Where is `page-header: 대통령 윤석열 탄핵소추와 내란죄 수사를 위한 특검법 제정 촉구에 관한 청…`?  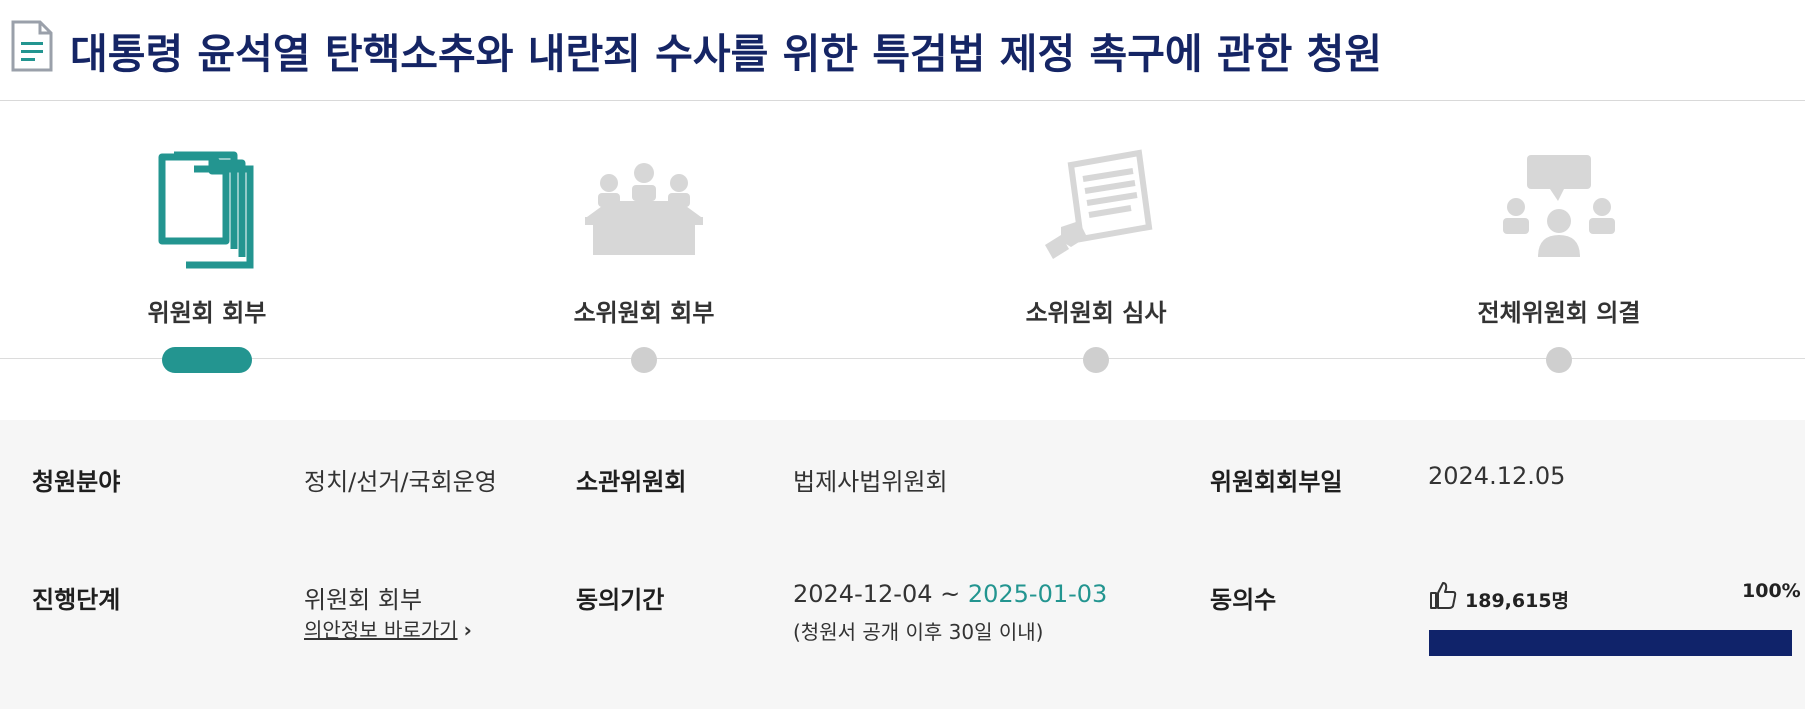
page-header: 대통령 윤석열 탄핵소추와 내란죄 수사를 위한 특검법 제정 촉구에 관한 청… is located at coordinates (902, 50).